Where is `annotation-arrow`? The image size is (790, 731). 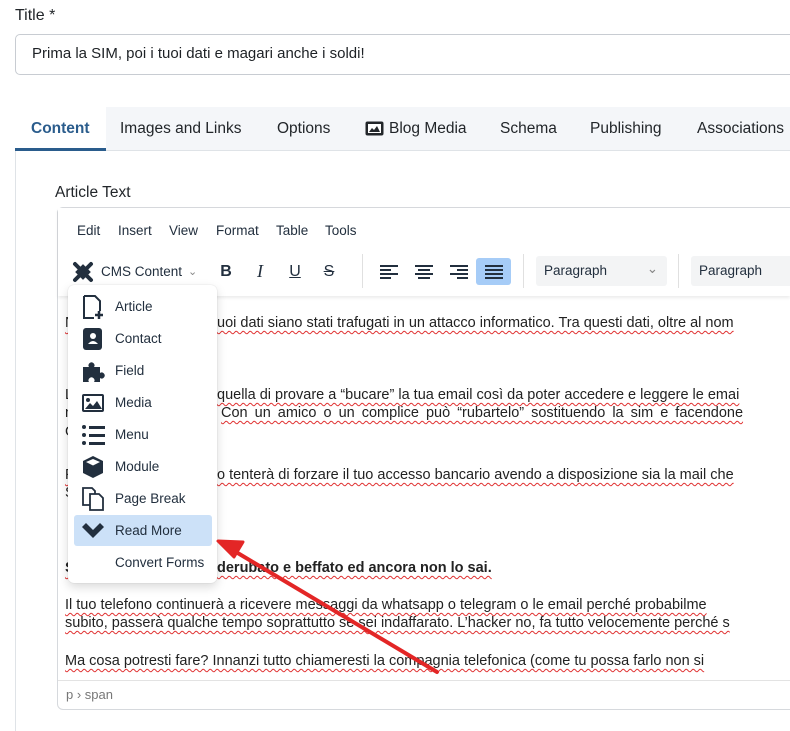
annotation-arrow is located at coordinates (327, 606).